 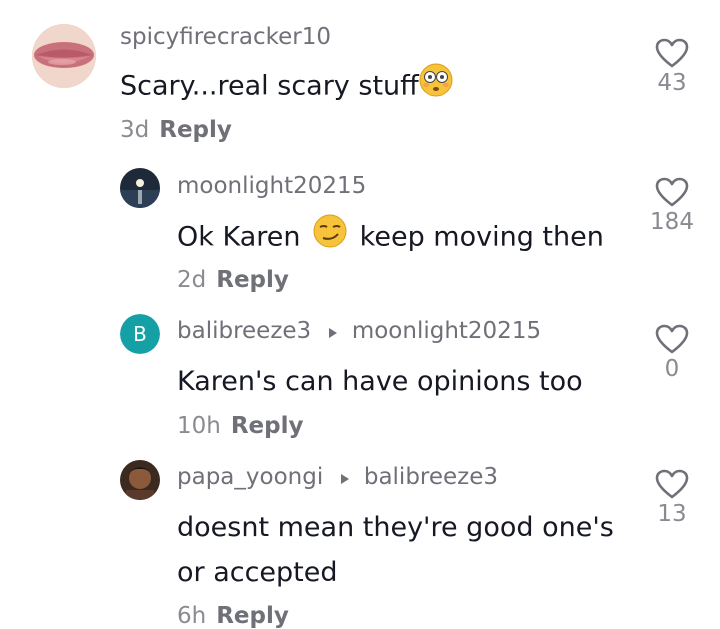 I want to click on comment-text-line: or accepted, so click(x=257, y=572).